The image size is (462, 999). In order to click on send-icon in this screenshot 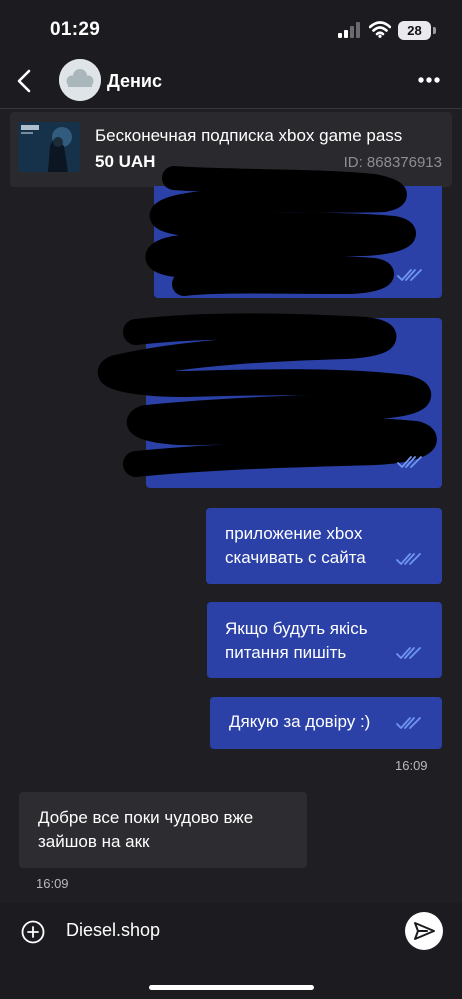, I will do `click(424, 931)`.